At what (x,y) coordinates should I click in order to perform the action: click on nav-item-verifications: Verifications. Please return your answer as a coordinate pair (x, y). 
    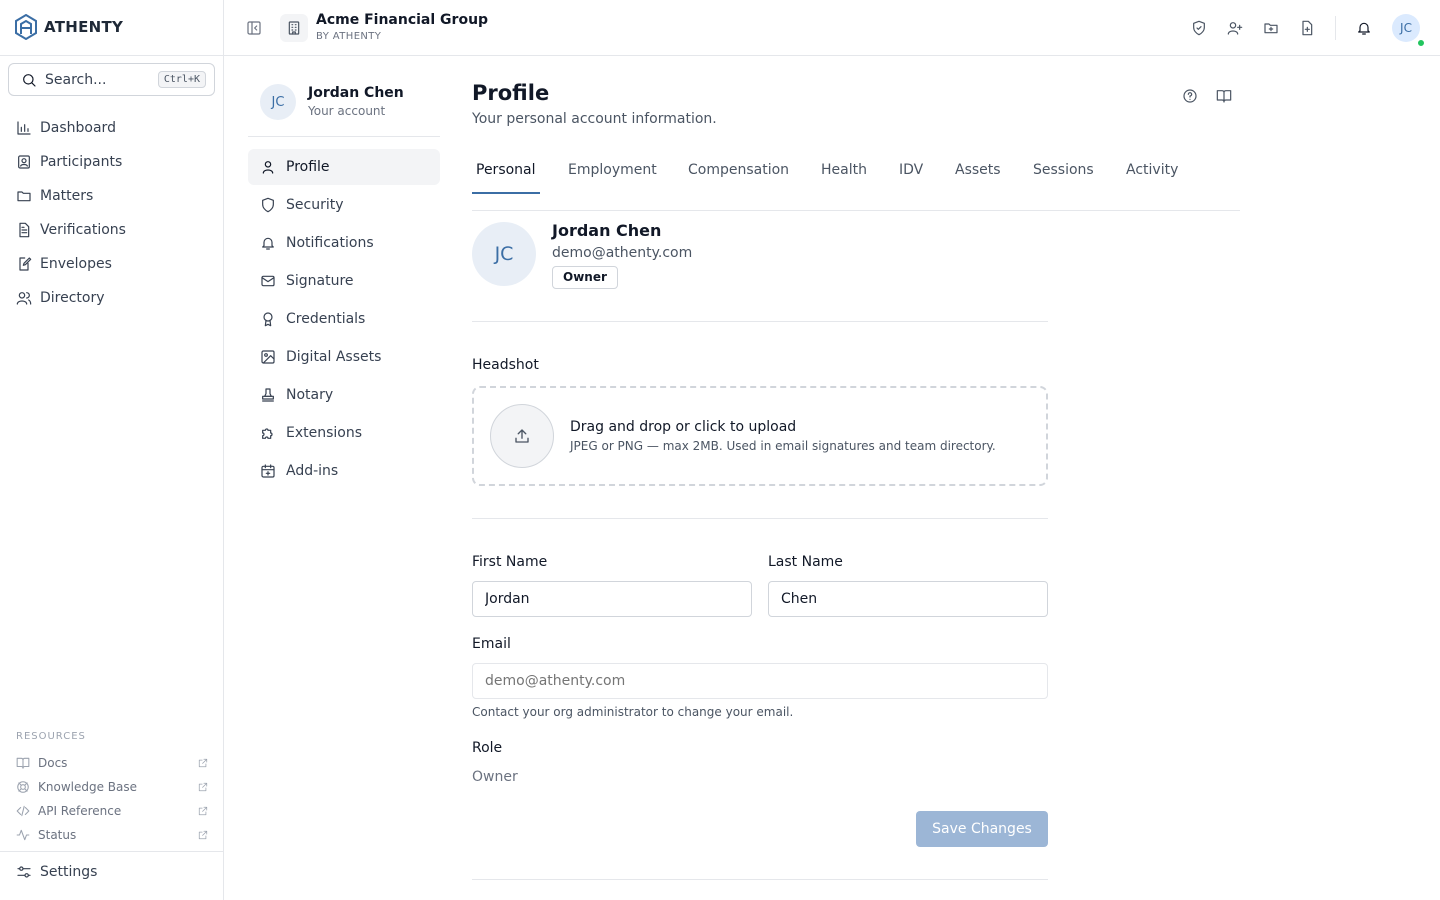
    Looking at the image, I should click on (111, 230).